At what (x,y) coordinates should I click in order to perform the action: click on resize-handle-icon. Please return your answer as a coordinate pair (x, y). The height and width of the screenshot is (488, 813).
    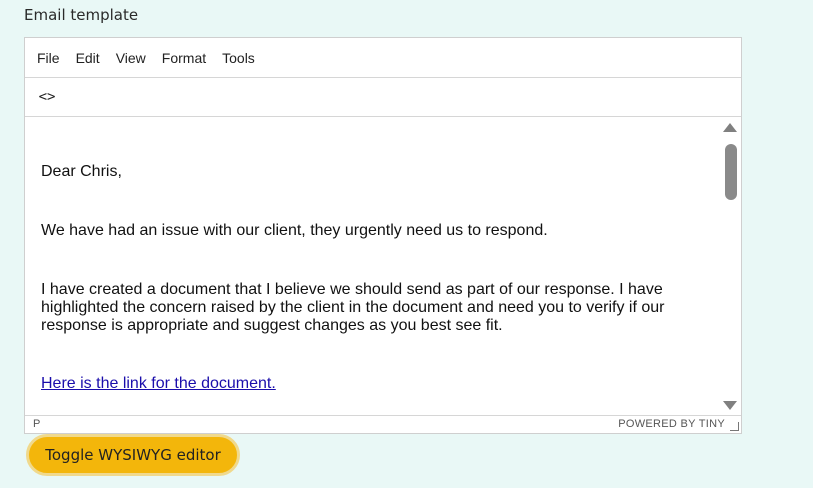
    Looking at the image, I should click on (734, 426).